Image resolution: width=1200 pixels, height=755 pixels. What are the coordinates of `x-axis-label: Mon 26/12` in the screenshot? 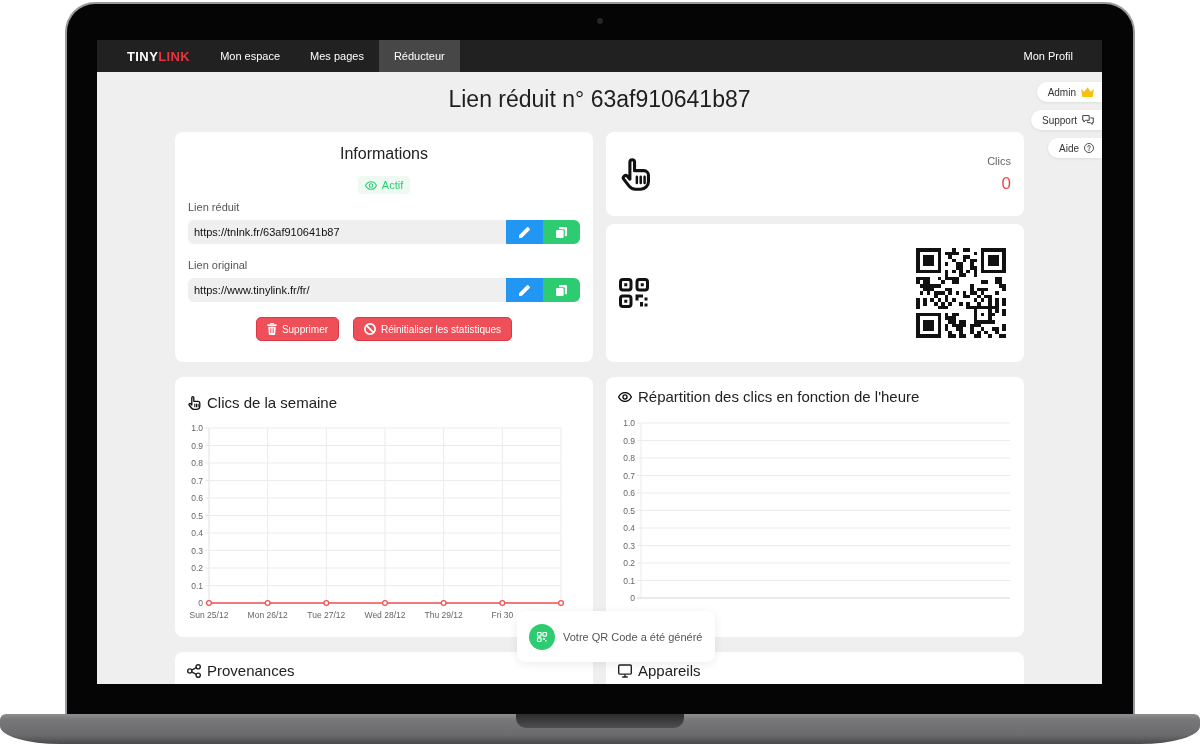 It's located at (267, 615).